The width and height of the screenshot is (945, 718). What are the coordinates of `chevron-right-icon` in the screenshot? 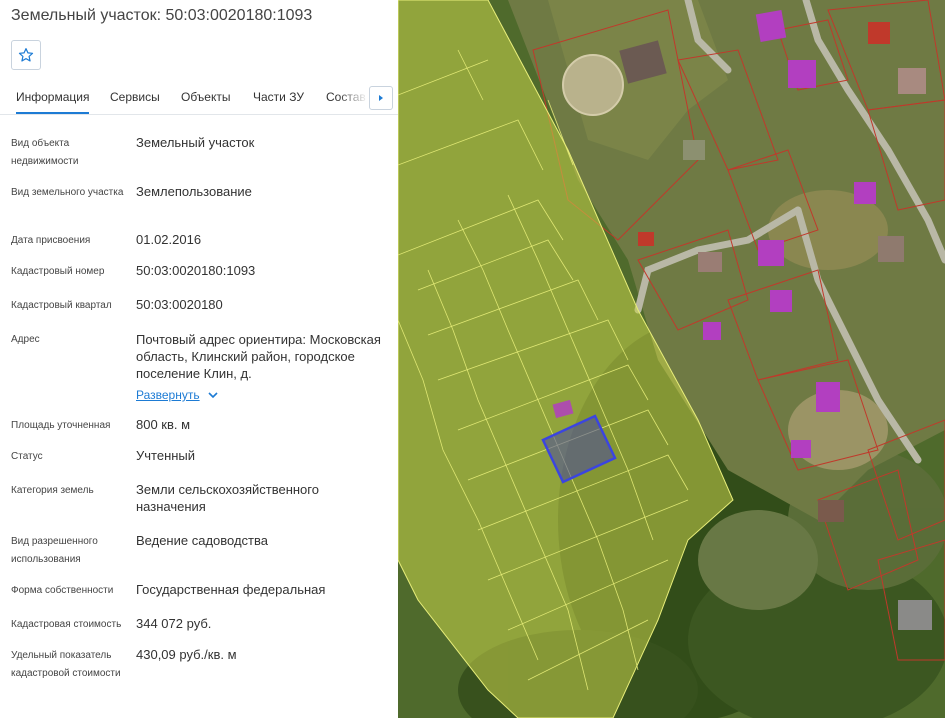 It's located at (381, 98).